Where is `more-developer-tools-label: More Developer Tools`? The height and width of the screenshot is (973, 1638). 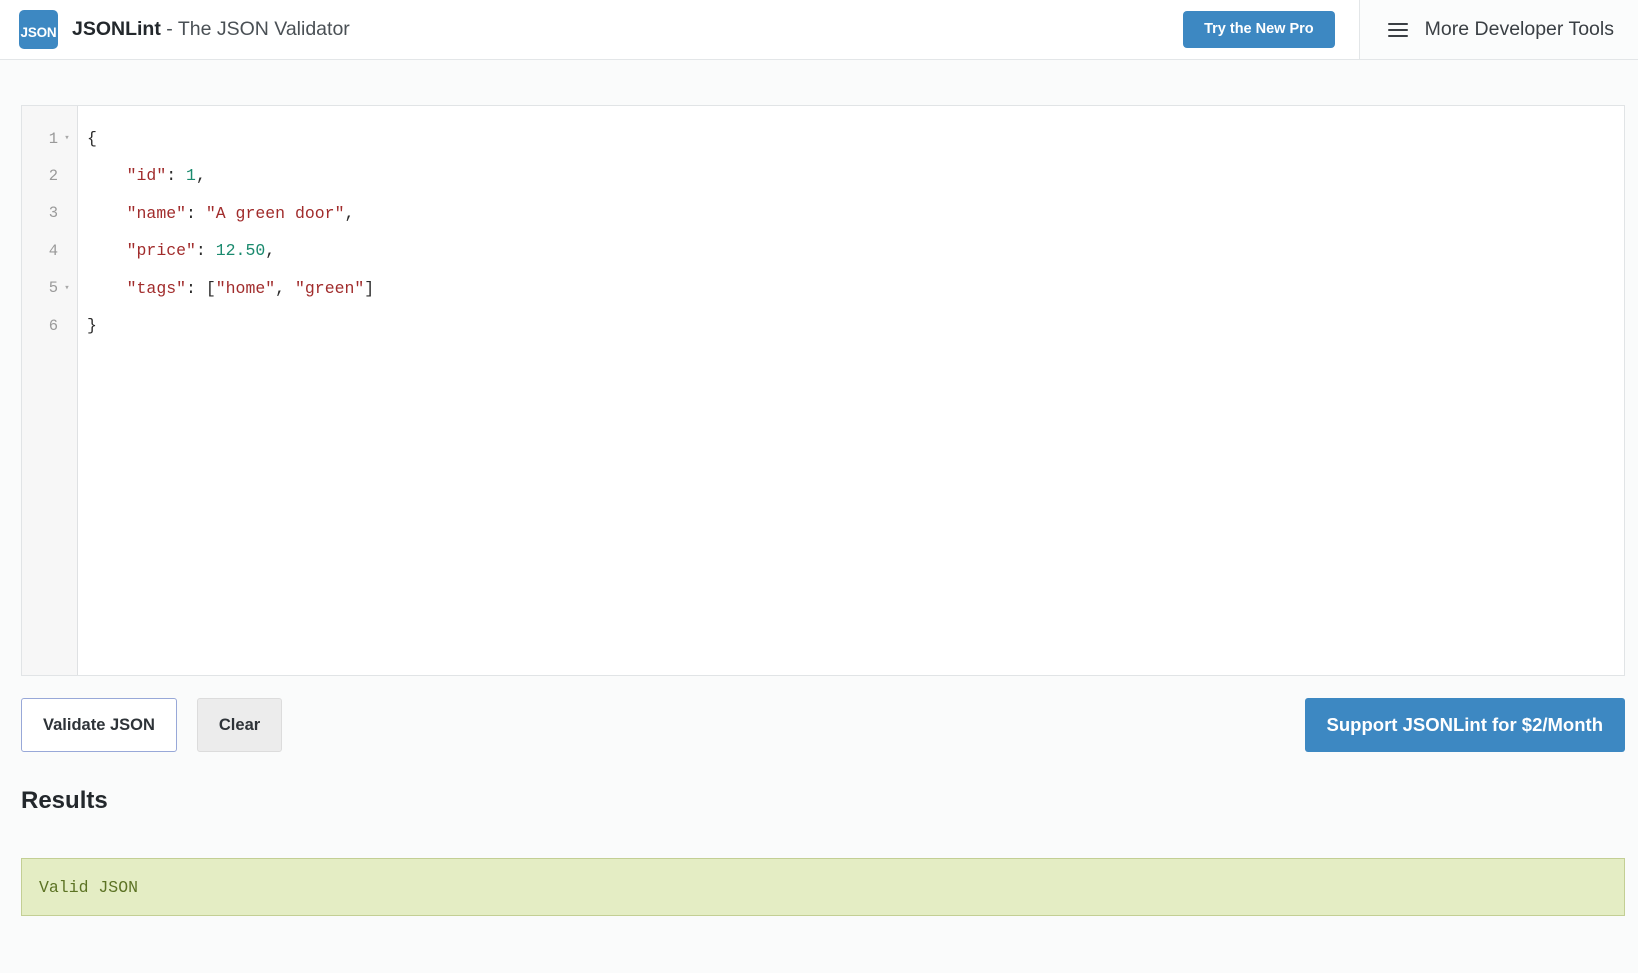 more-developer-tools-label: More Developer Tools is located at coordinates (1519, 29).